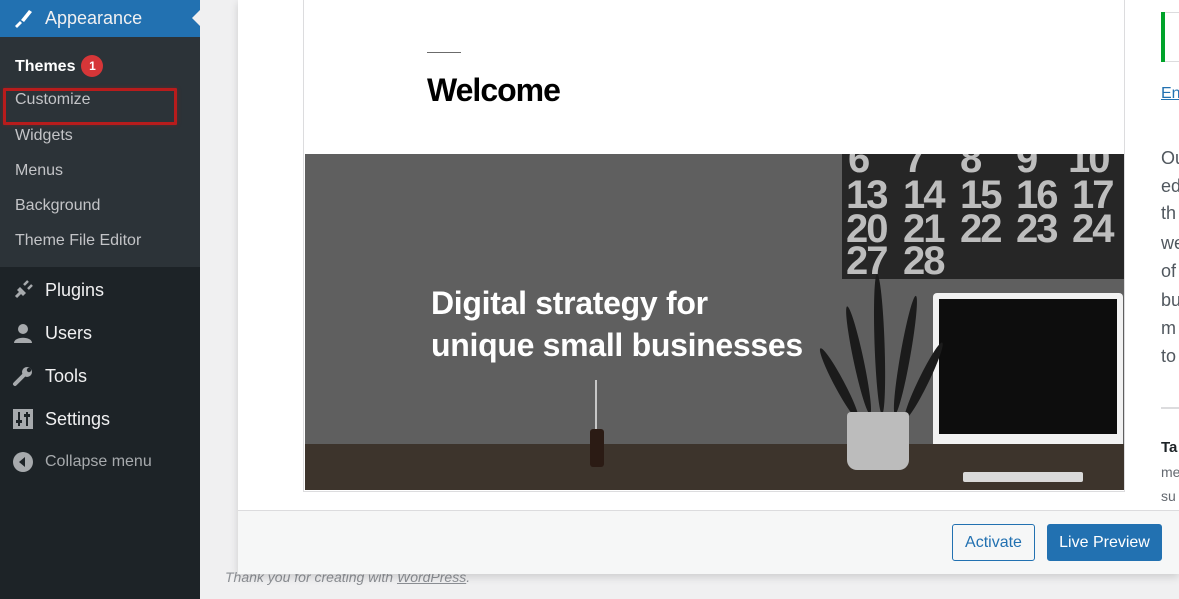  What do you see at coordinates (75, 290) in the screenshot?
I see `menu-label-plugins: Plugins` at bounding box center [75, 290].